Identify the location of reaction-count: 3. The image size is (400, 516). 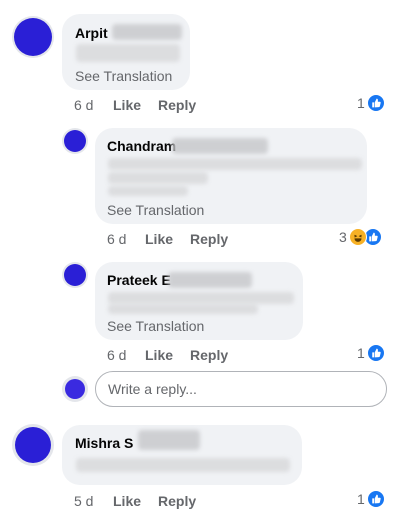
(343, 237).